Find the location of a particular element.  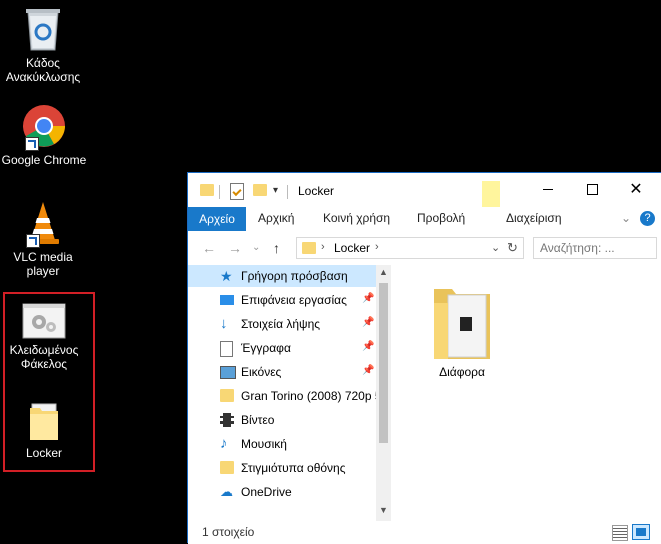

desktop-icon-label: Google Chrome is located at coordinates (44, 160).